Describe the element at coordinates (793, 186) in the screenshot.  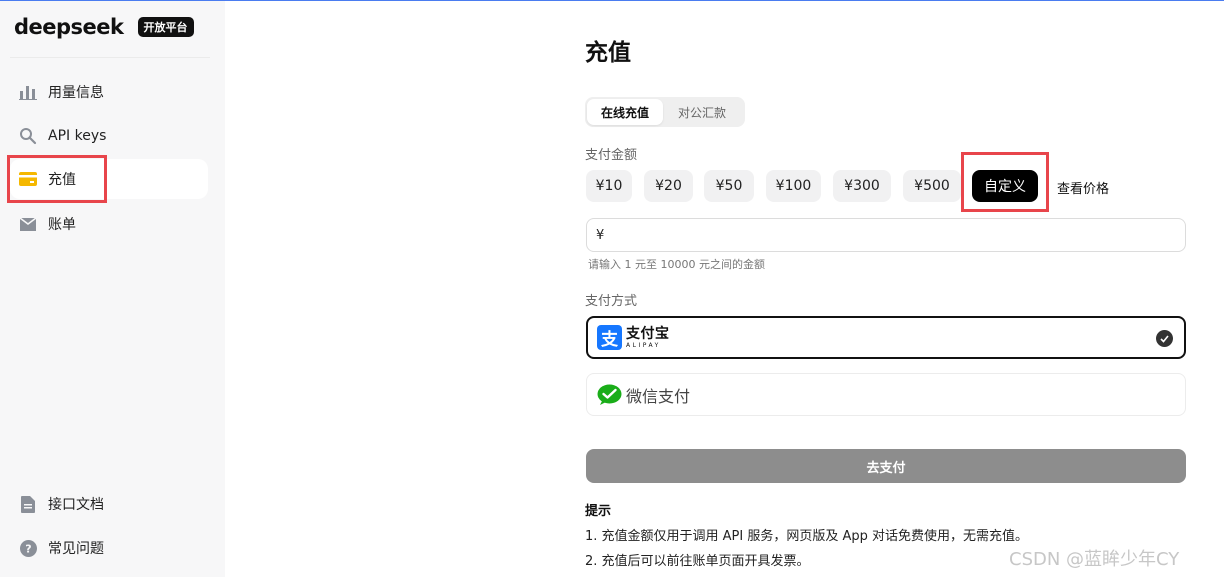
I see `amount-option-100: ¥100` at that location.